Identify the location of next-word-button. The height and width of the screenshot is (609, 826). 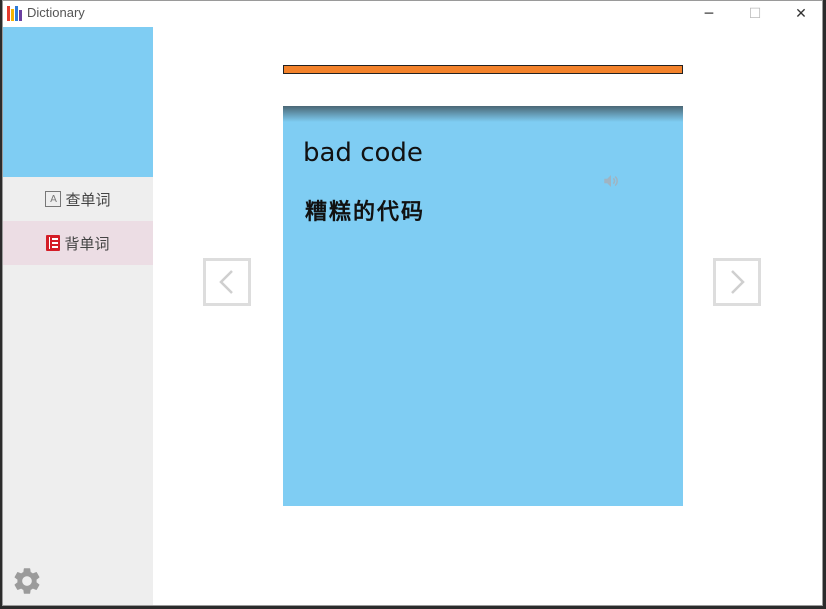
(737, 282).